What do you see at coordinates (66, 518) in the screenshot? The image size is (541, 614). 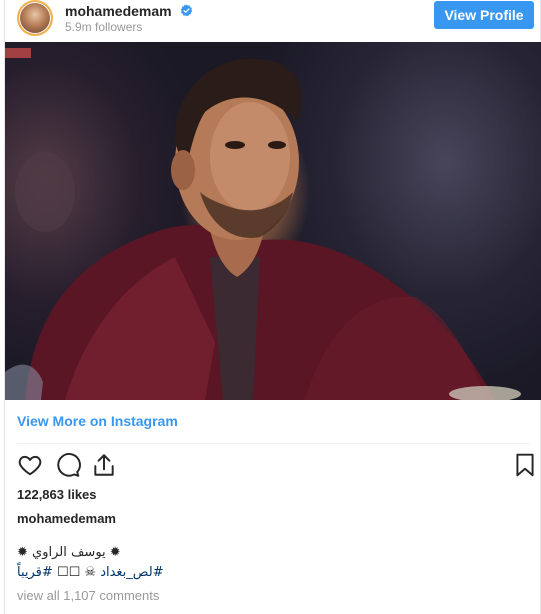 I see `caption-username: mohamedemam` at bounding box center [66, 518].